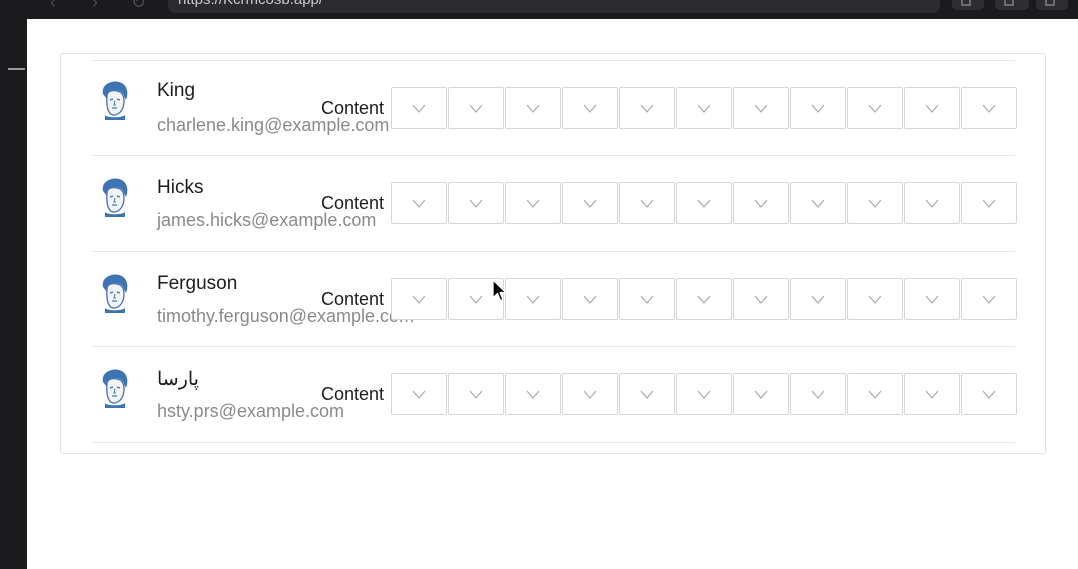 The height and width of the screenshot is (569, 1078). Describe the element at coordinates (250, 4) in the screenshot. I see `address-text: https://Kcrmcosb.app/` at that location.